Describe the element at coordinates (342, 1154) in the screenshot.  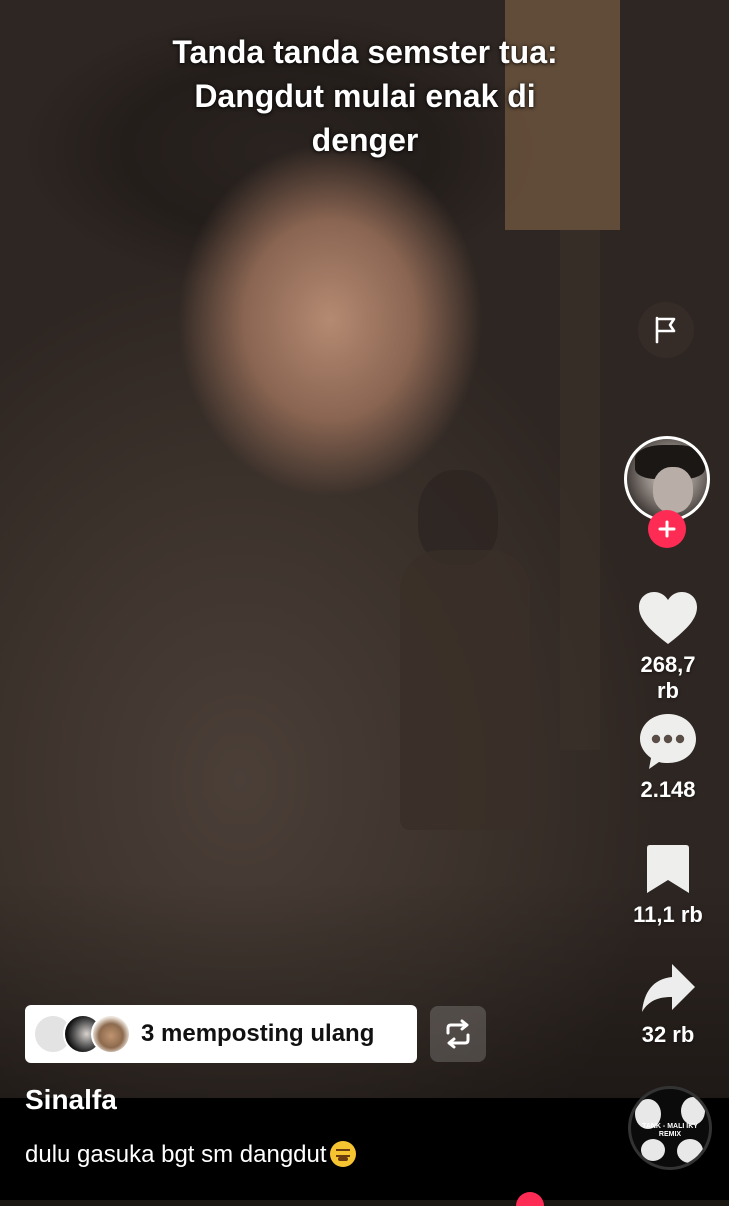
I see `tired-face-emoji` at that location.